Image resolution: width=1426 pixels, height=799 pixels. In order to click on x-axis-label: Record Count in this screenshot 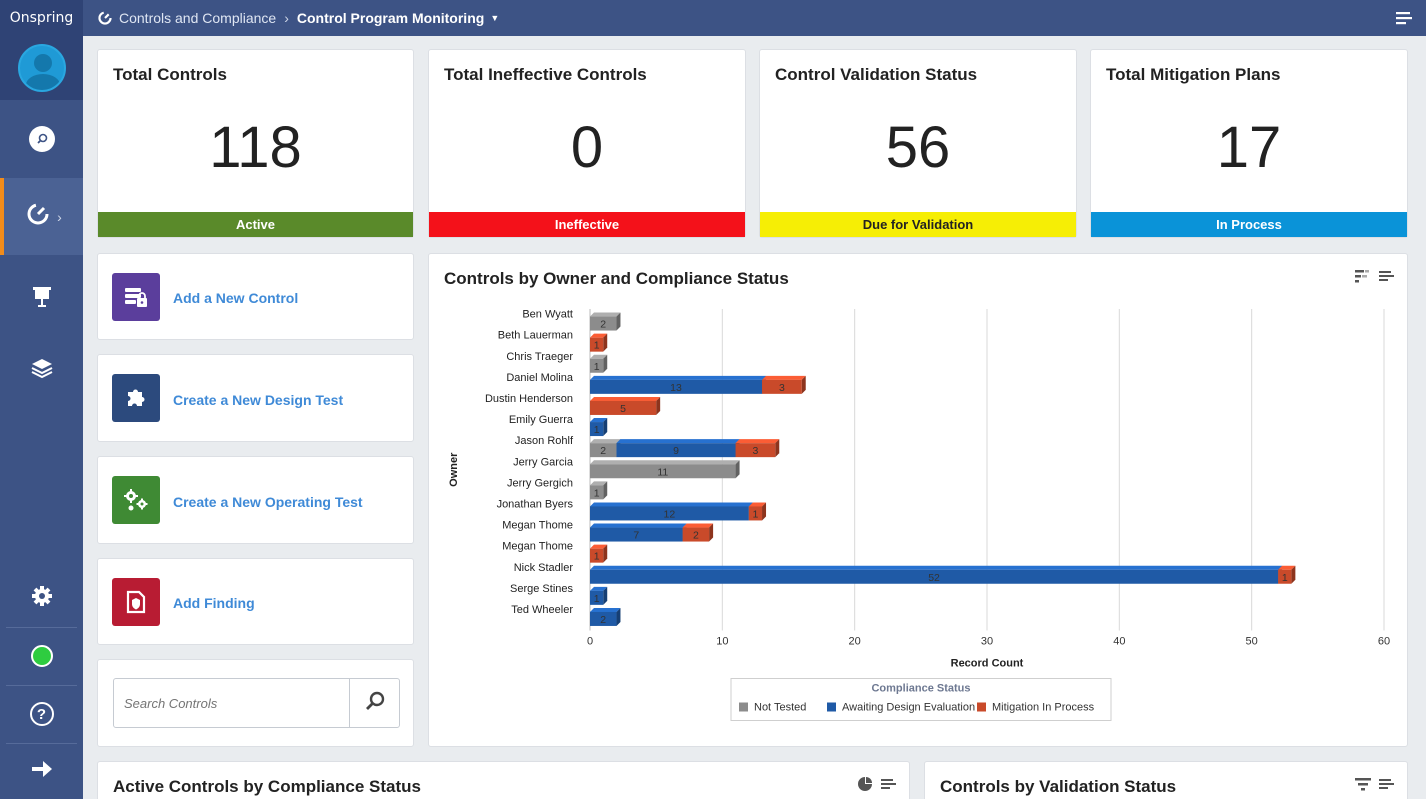, I will do `click(987, 664)`.